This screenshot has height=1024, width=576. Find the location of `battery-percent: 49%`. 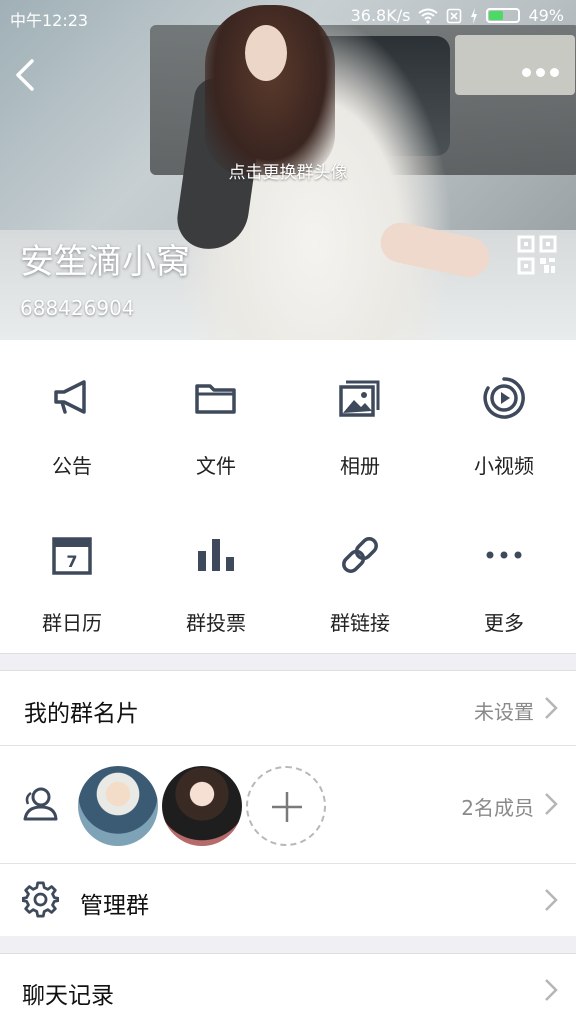

battery-percent: 49% is located at coordinates (546, 15).